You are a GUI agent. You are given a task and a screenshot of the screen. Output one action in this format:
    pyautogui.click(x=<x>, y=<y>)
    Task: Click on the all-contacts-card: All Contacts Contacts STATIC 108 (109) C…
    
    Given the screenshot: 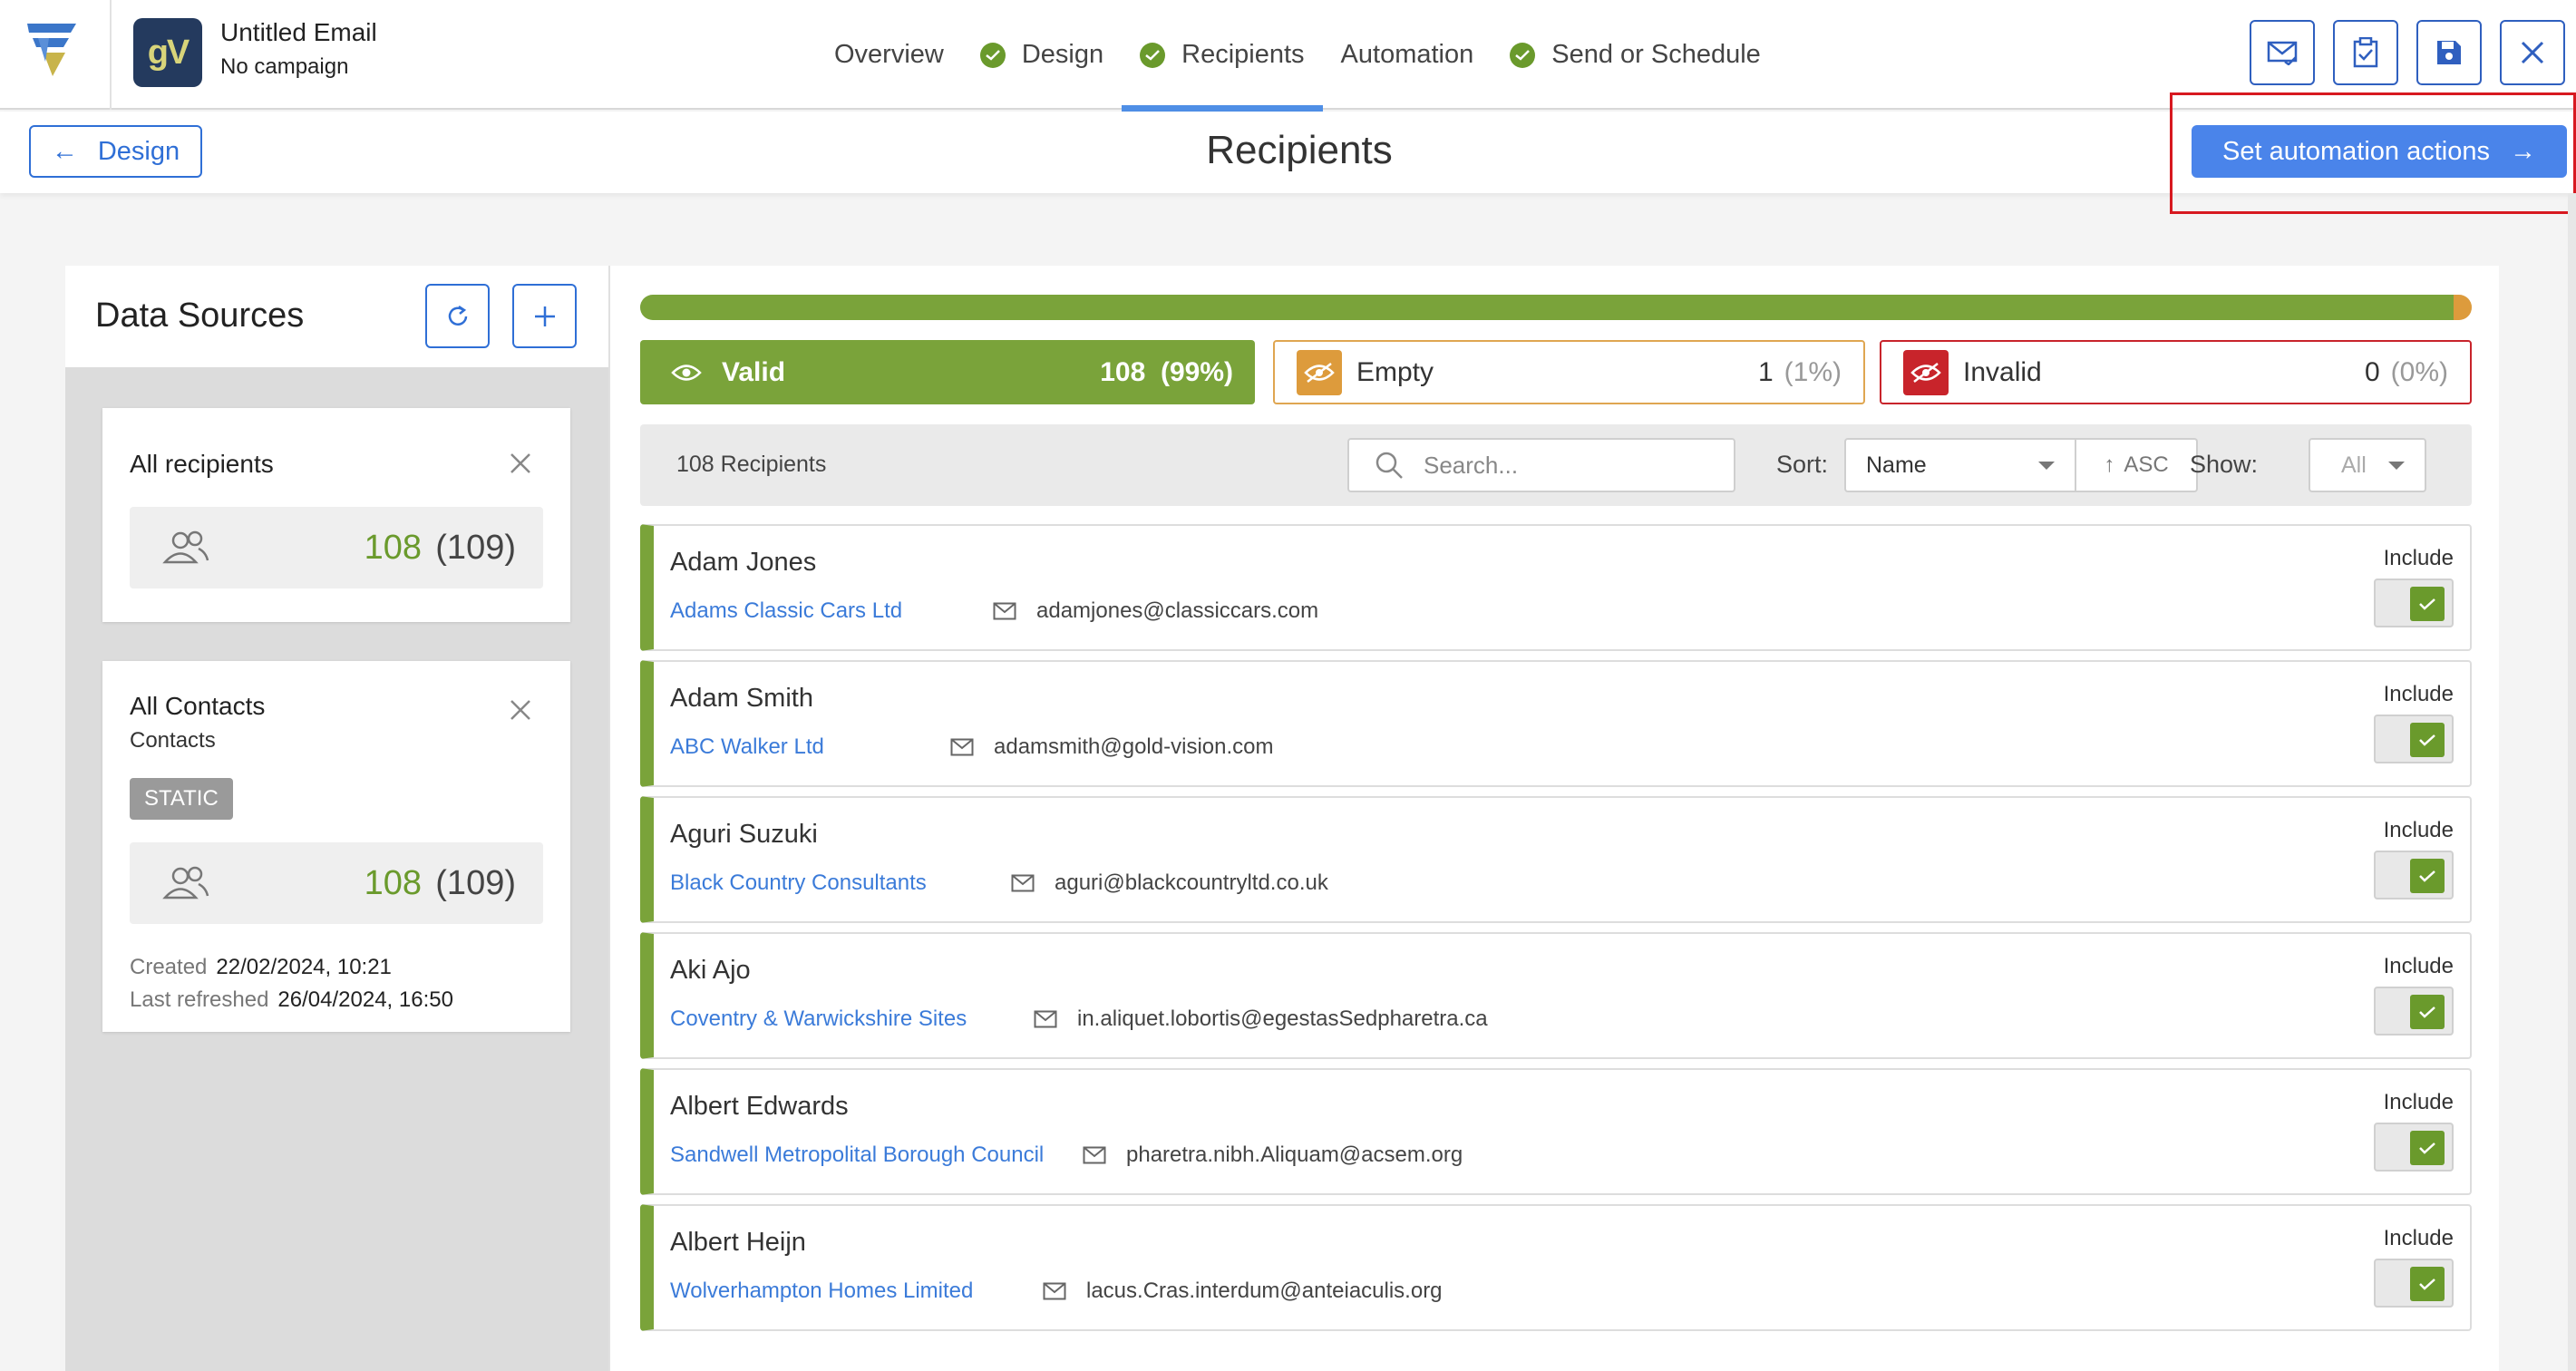 What is the action you would take?
    pyautogui.click(x=336, y=846)
    